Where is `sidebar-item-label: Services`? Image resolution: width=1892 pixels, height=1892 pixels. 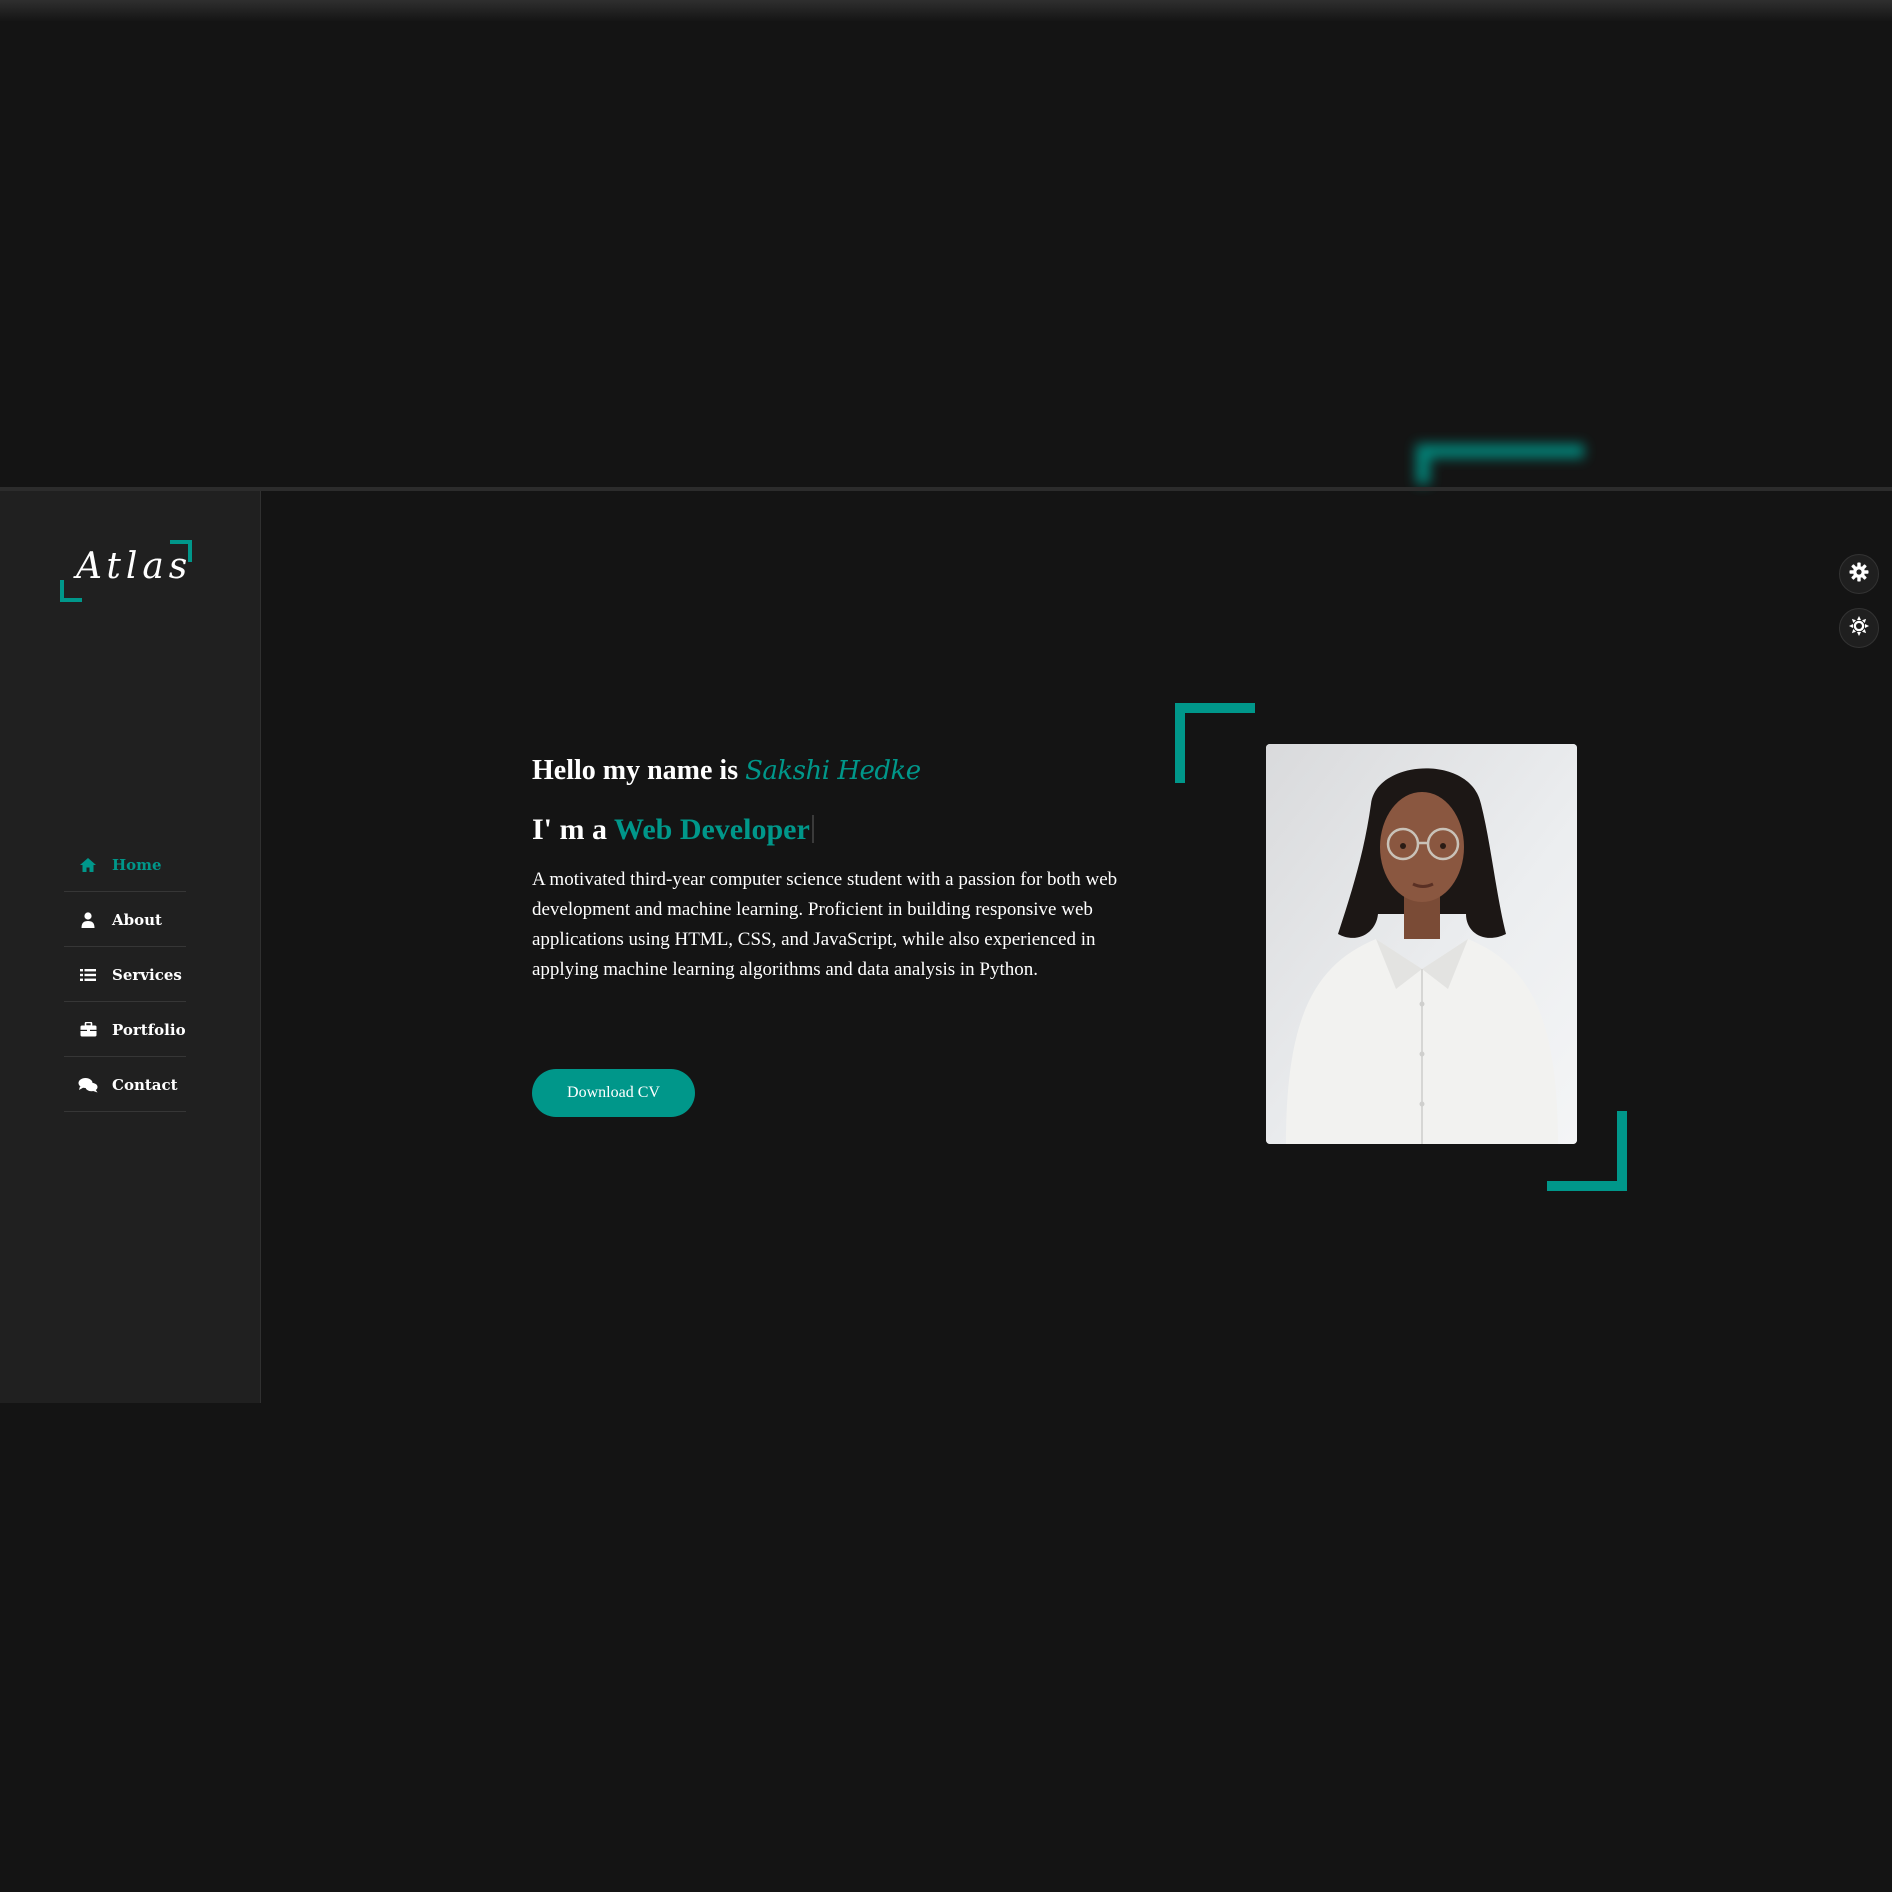 sidebar-item-label: Services is located at coordinates (147, 974).